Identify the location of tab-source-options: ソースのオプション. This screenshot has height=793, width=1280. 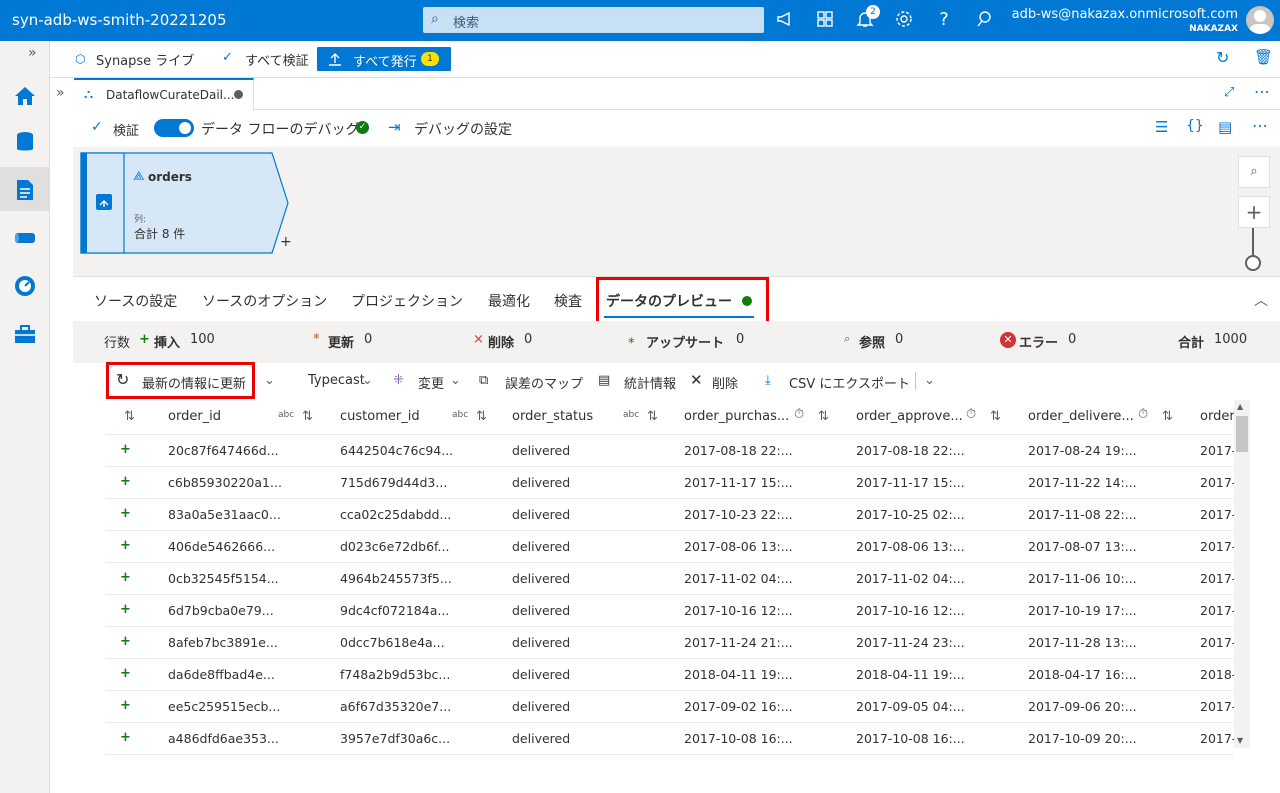
(264, 301).